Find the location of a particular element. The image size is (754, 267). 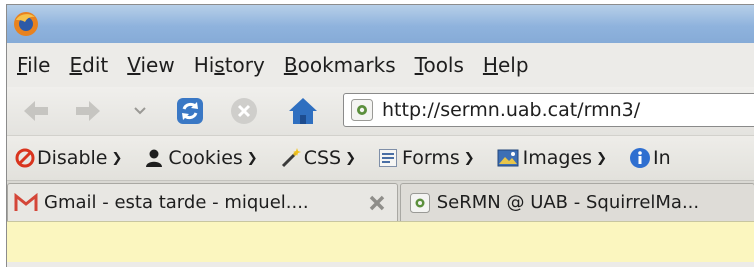

css-wand-icon is located at coordinates (291, 158).